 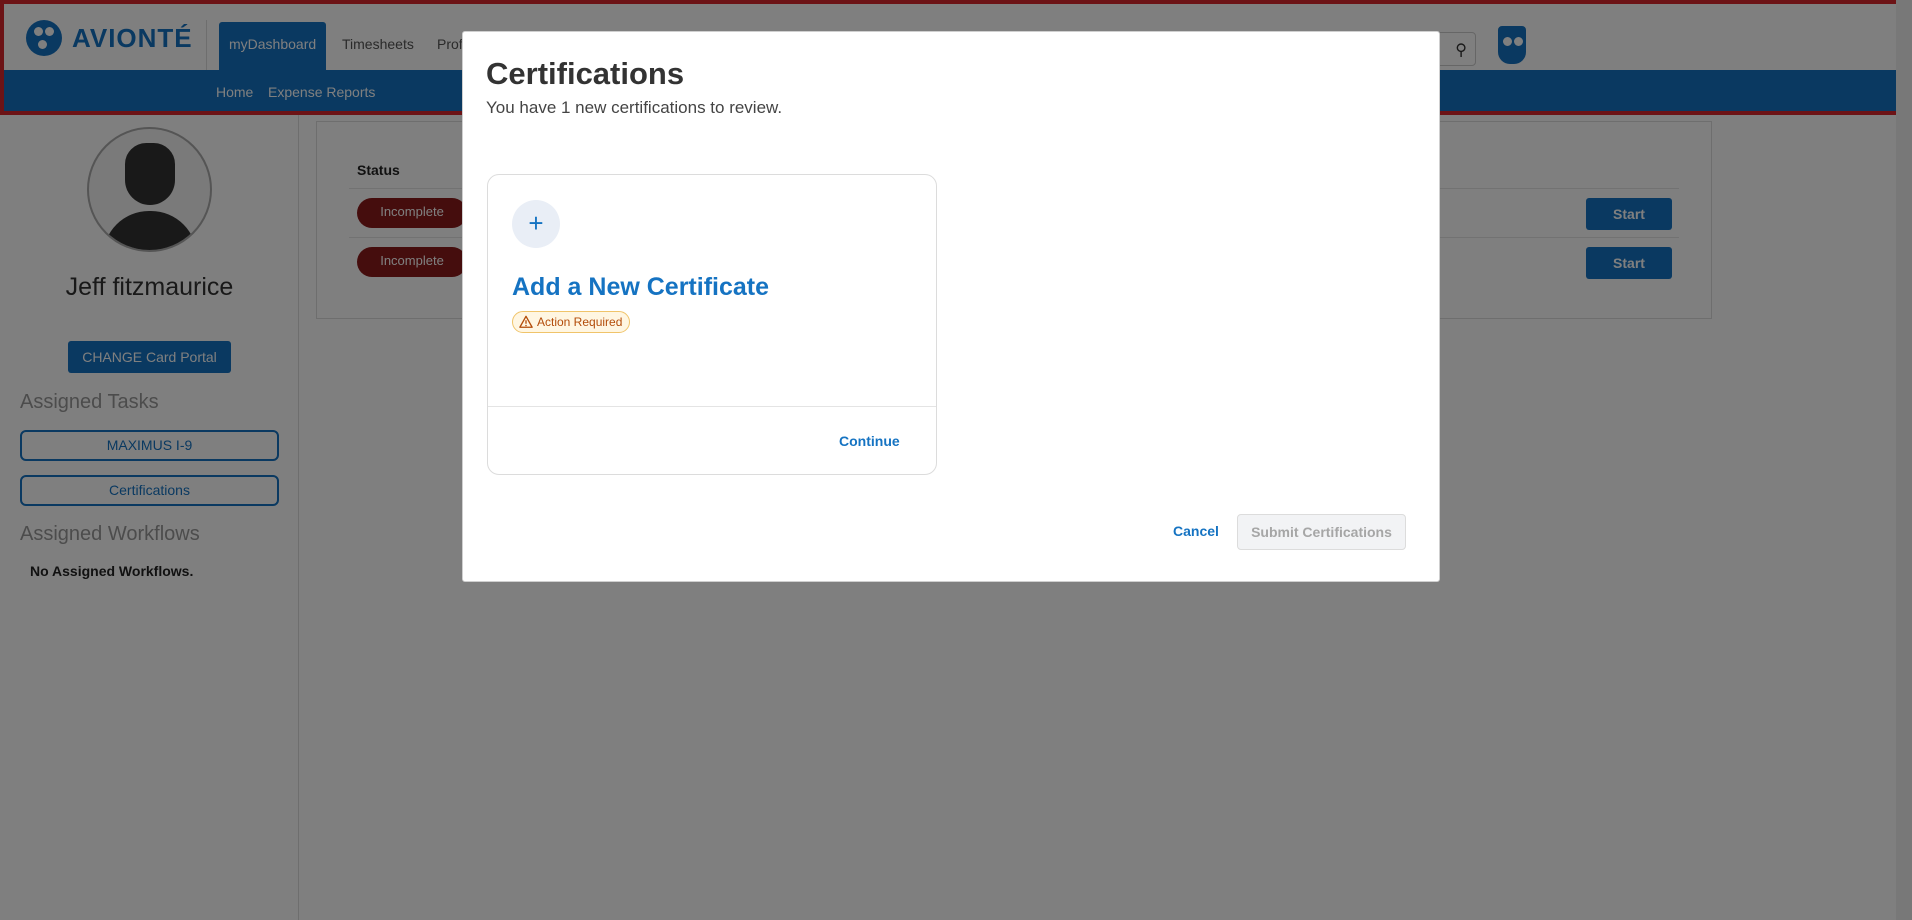 What do you see at coordinates (580, 322) in the screenshot?
I see `badge-label: Action Required` at bounding box center [580, 322].